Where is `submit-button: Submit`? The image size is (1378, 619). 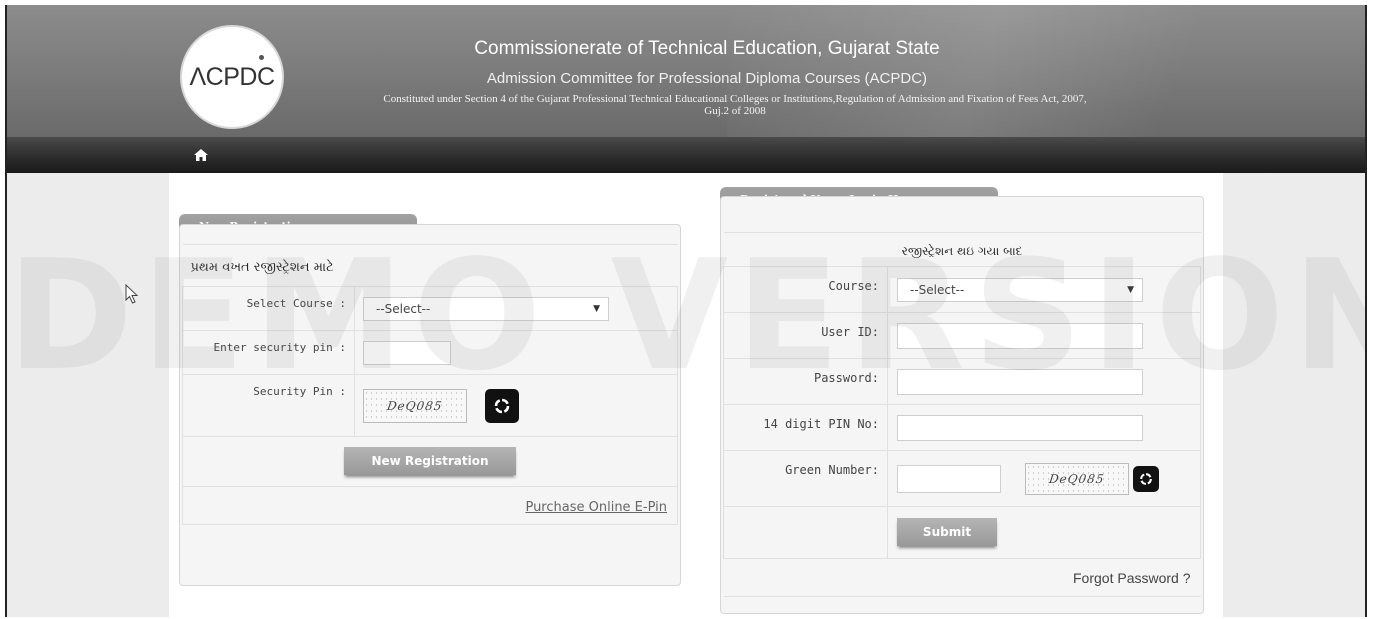 submit-button: Submit is located at coordinates (947, 532).